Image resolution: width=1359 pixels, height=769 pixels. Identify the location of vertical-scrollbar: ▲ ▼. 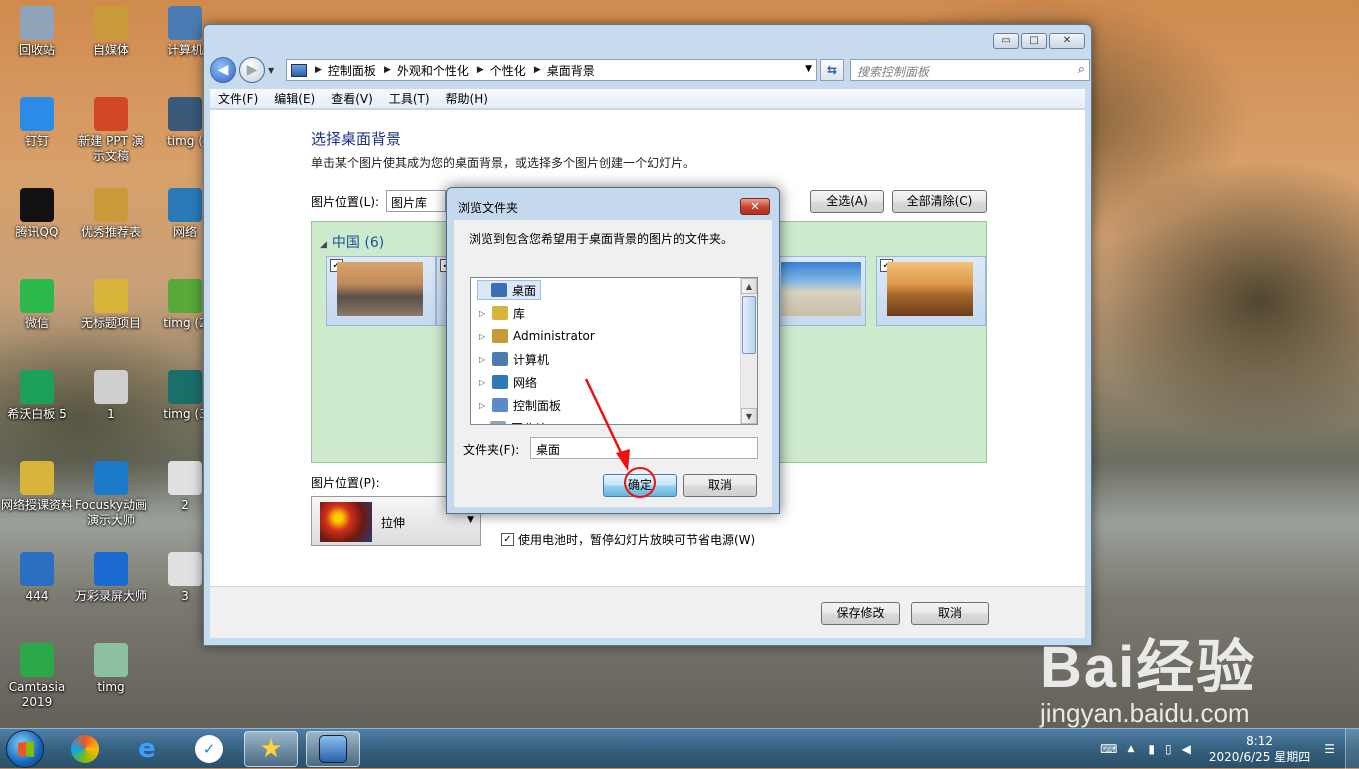
(748, 351).